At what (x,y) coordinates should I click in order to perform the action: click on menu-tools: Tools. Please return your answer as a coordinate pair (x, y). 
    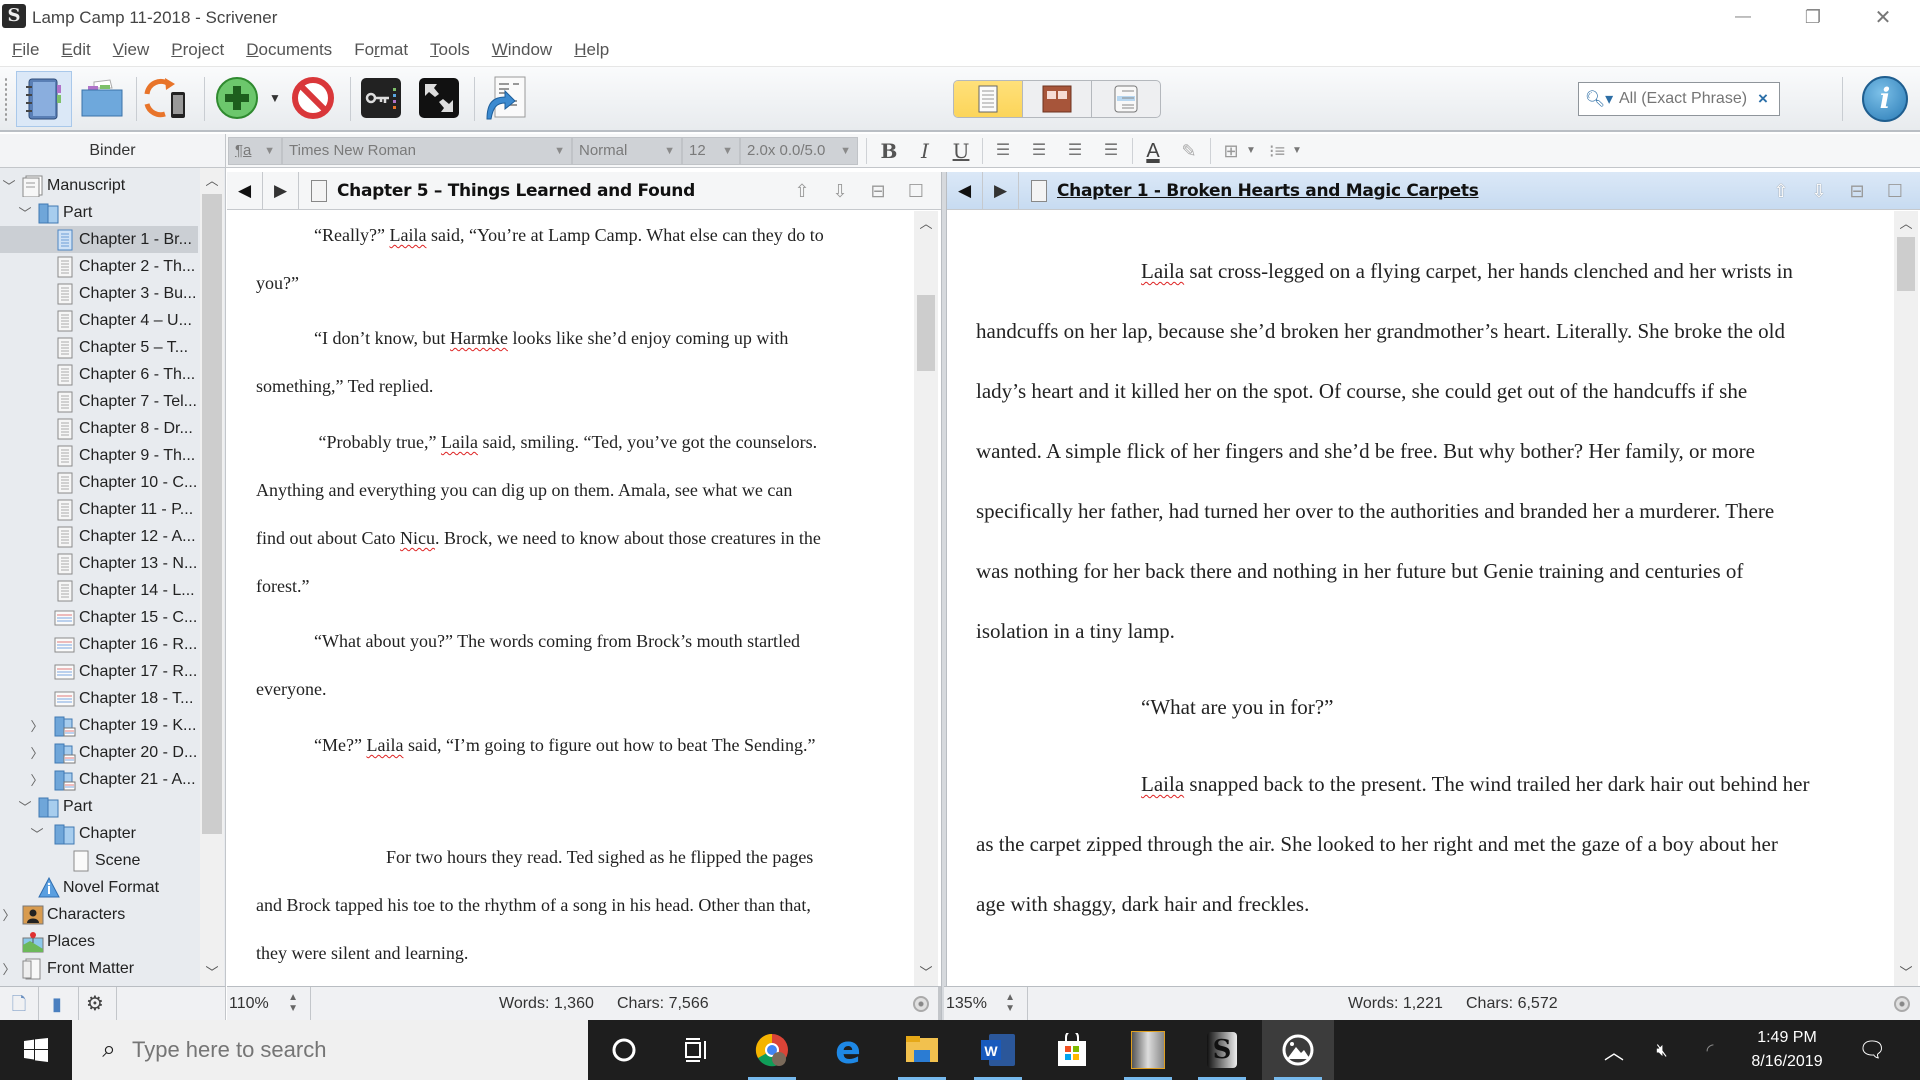
    Looking at the image, I should click on (450, 50).